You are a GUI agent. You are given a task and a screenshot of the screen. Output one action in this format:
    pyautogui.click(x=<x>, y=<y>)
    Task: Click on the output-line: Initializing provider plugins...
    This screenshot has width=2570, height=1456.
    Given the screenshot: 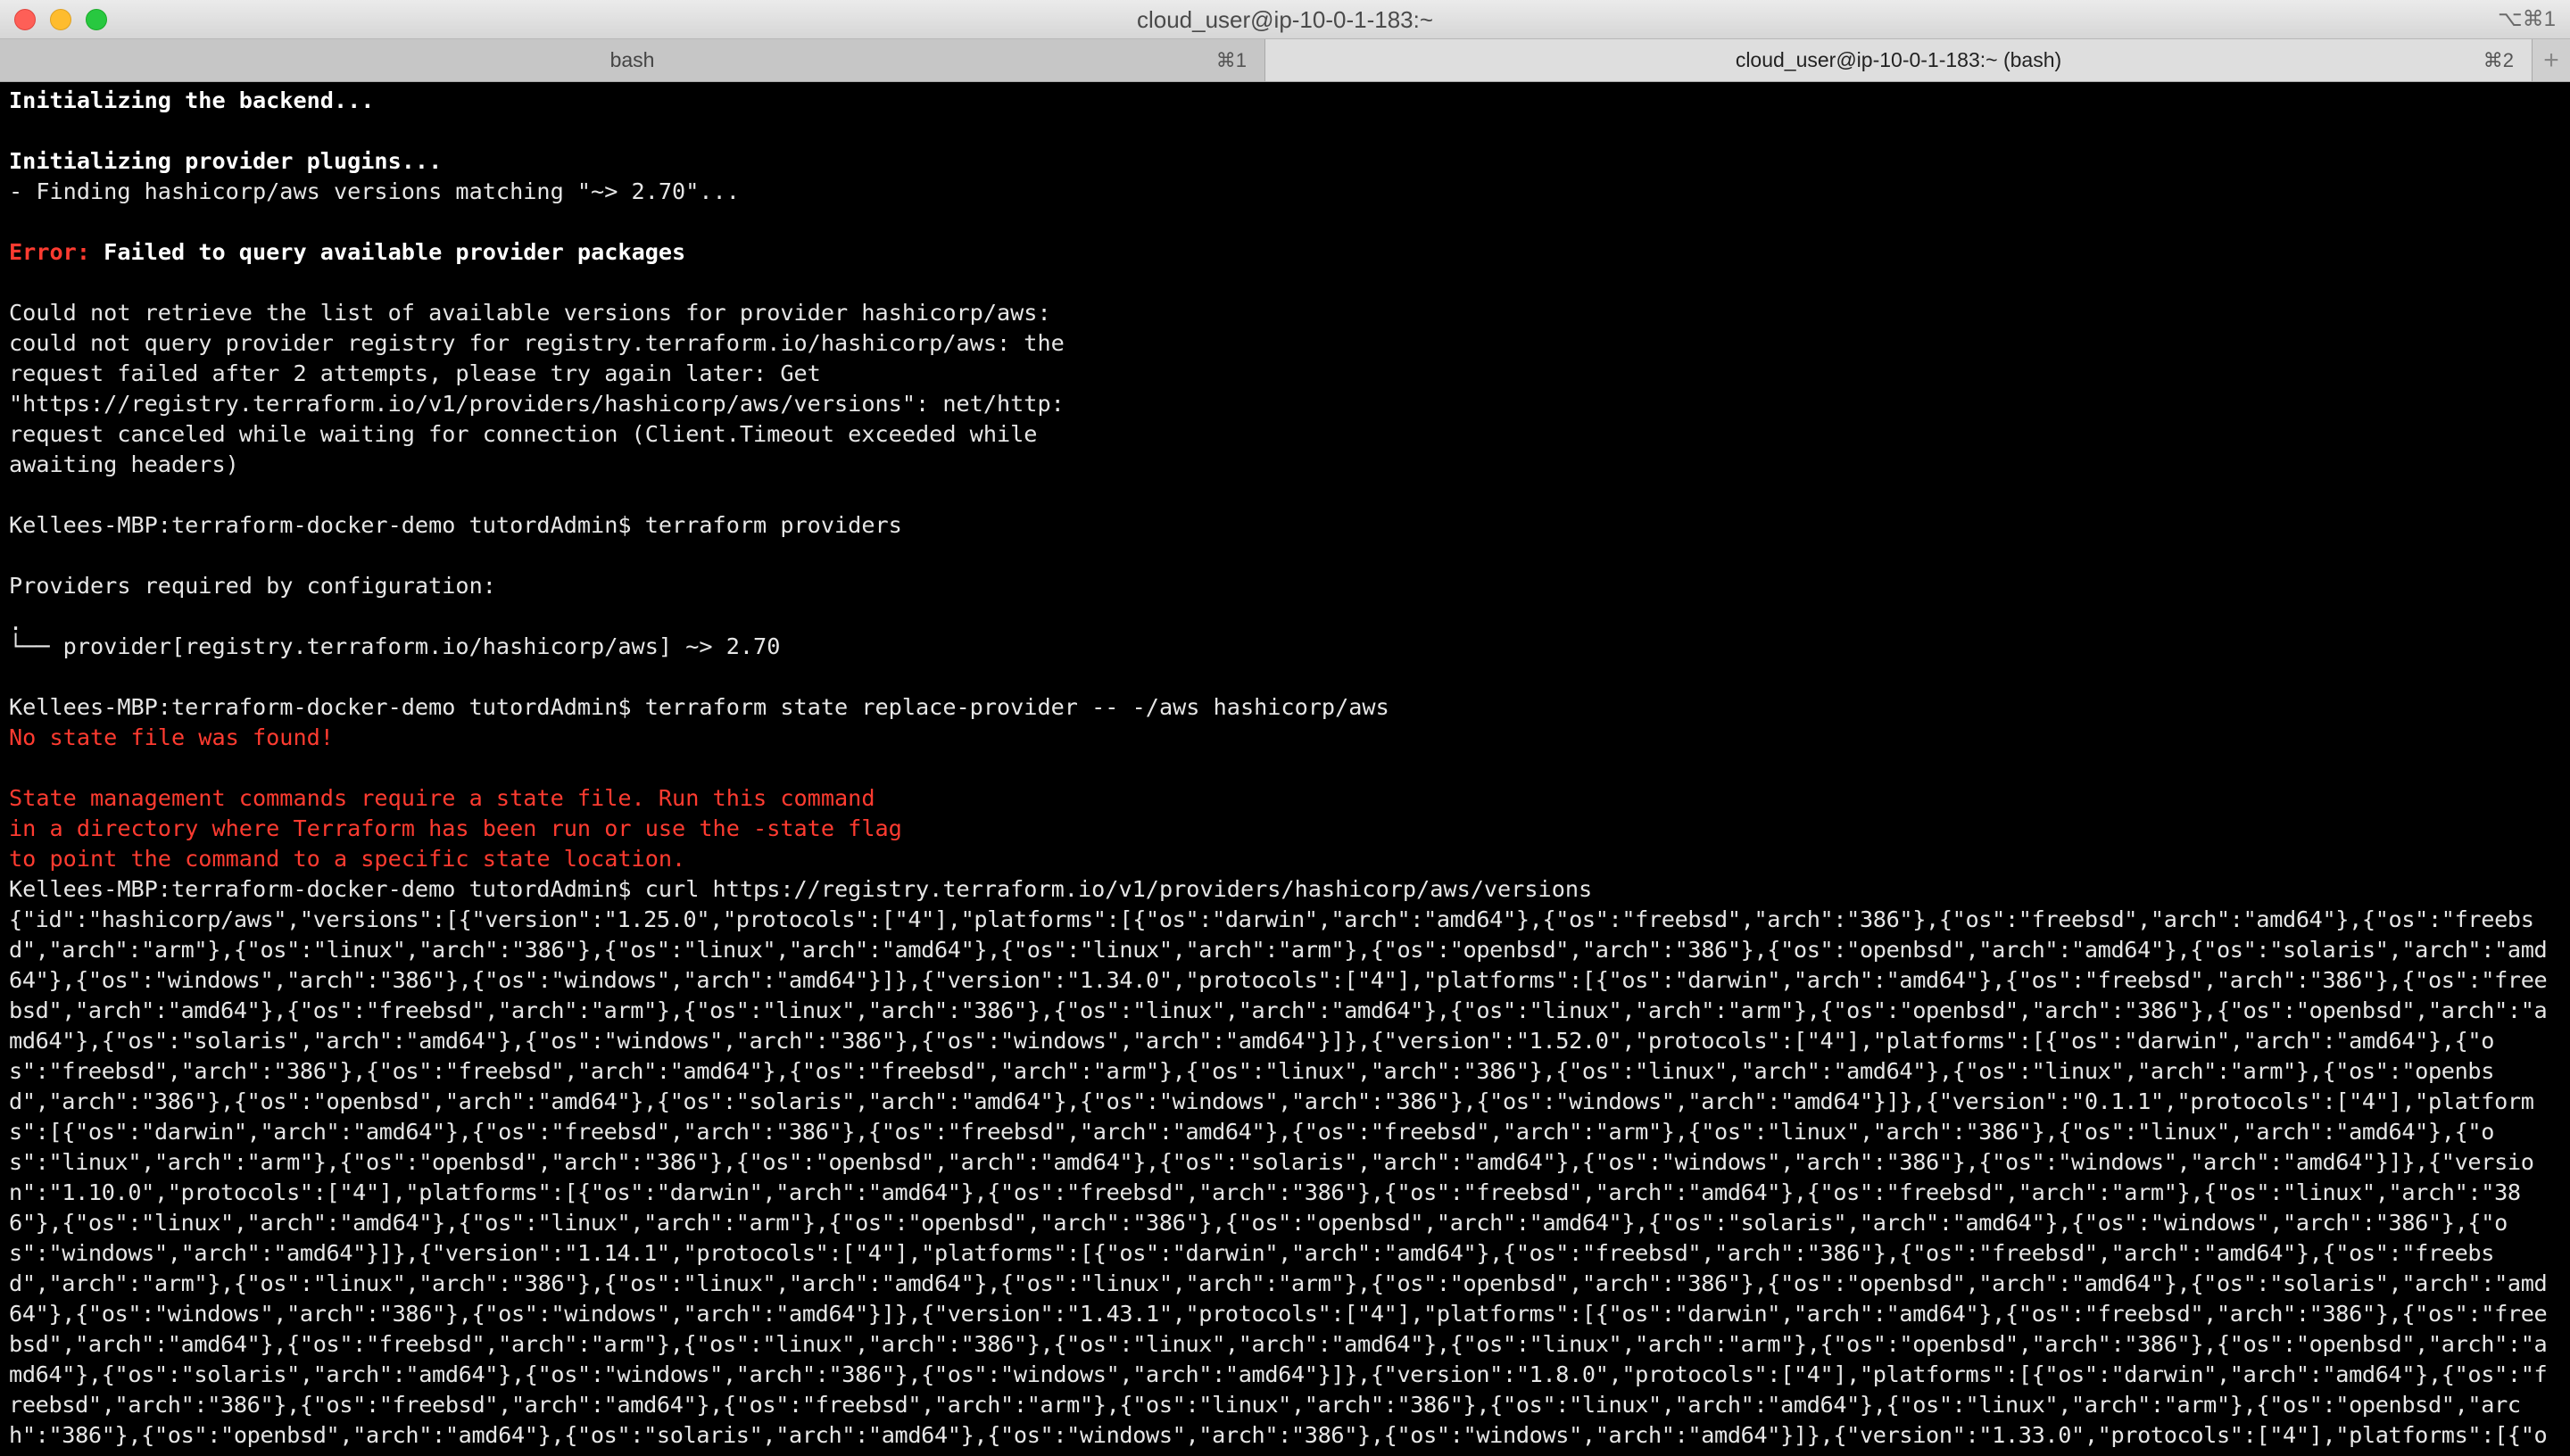 What is the action you would take?
    pyautogui.click(x=226, y=161)
    